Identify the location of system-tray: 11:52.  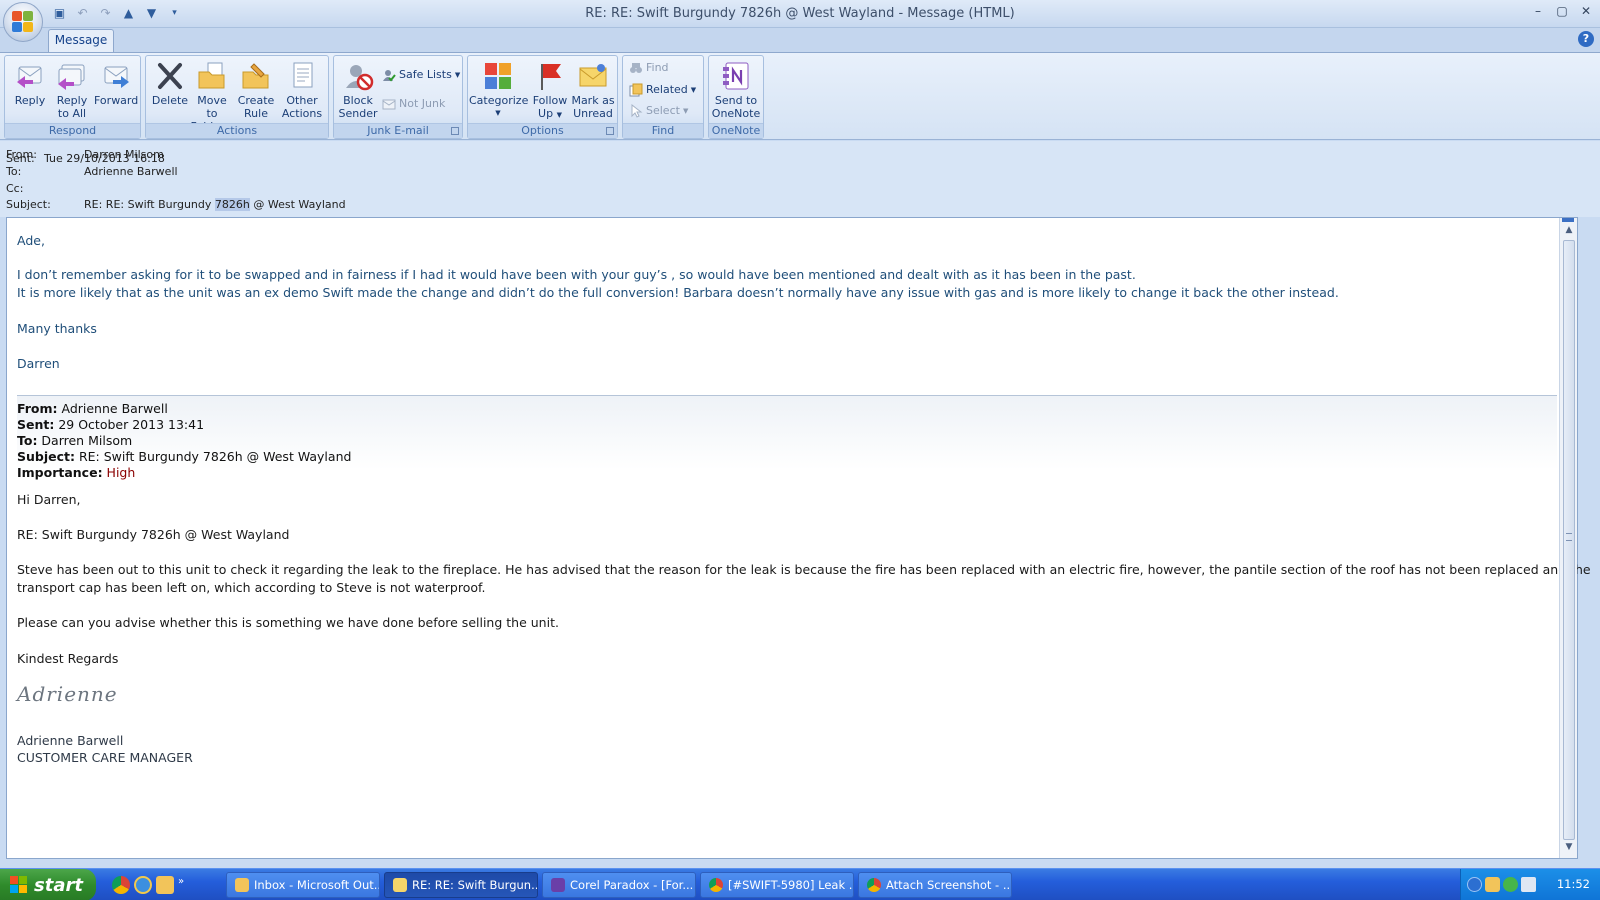
(1530, 884).